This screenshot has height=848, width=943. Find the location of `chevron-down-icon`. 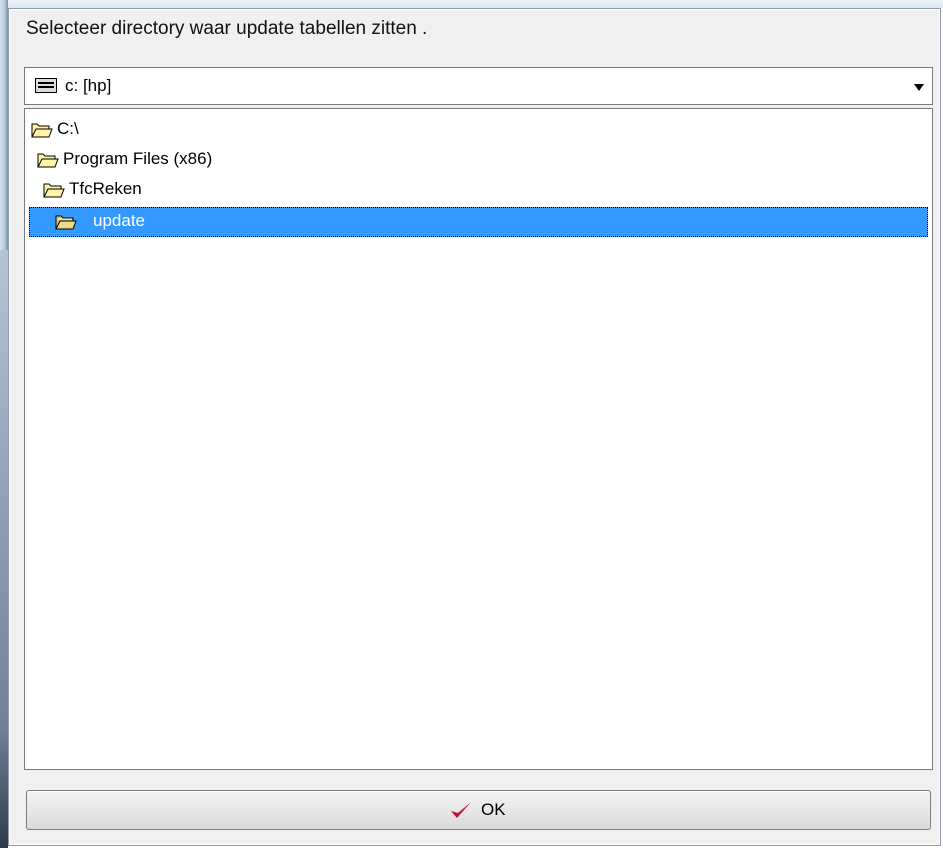

chevron-down-icon is located at coordinates (919, 87).